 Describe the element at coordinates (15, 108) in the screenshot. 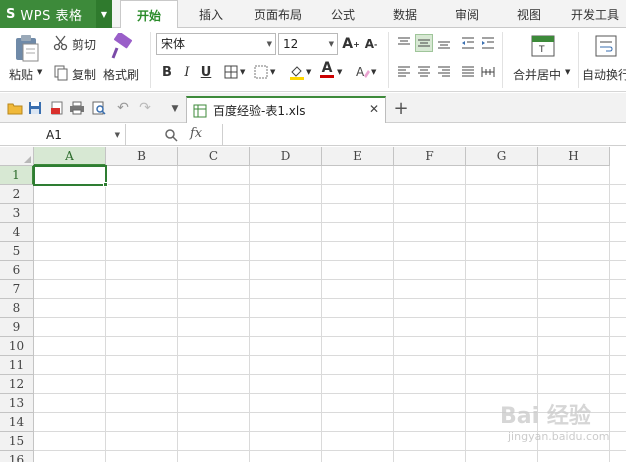

I see `open-folder-icon` at that location.